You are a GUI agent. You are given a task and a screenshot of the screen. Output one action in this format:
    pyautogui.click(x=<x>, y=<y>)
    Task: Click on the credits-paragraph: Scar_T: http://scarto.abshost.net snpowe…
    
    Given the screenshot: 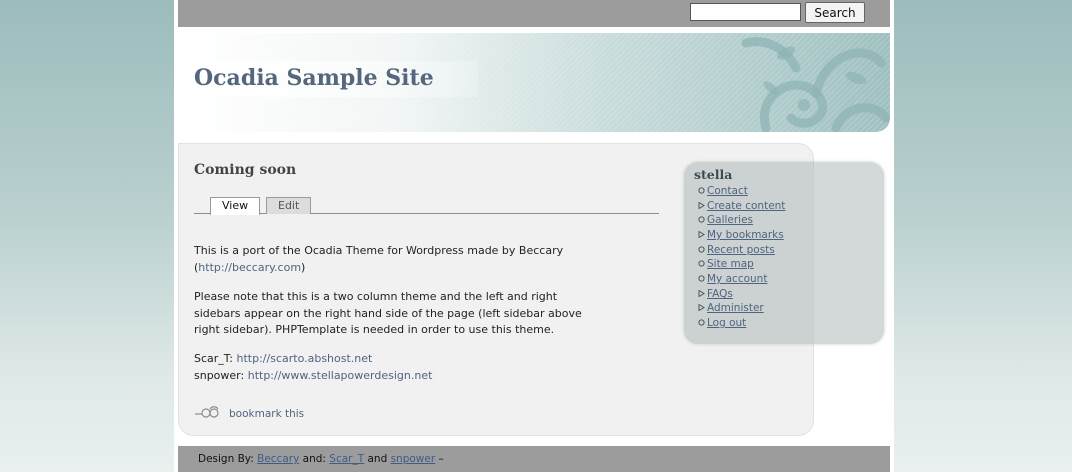 What is the action you would take?
    pyautogui.click(x=394, y=367)
    